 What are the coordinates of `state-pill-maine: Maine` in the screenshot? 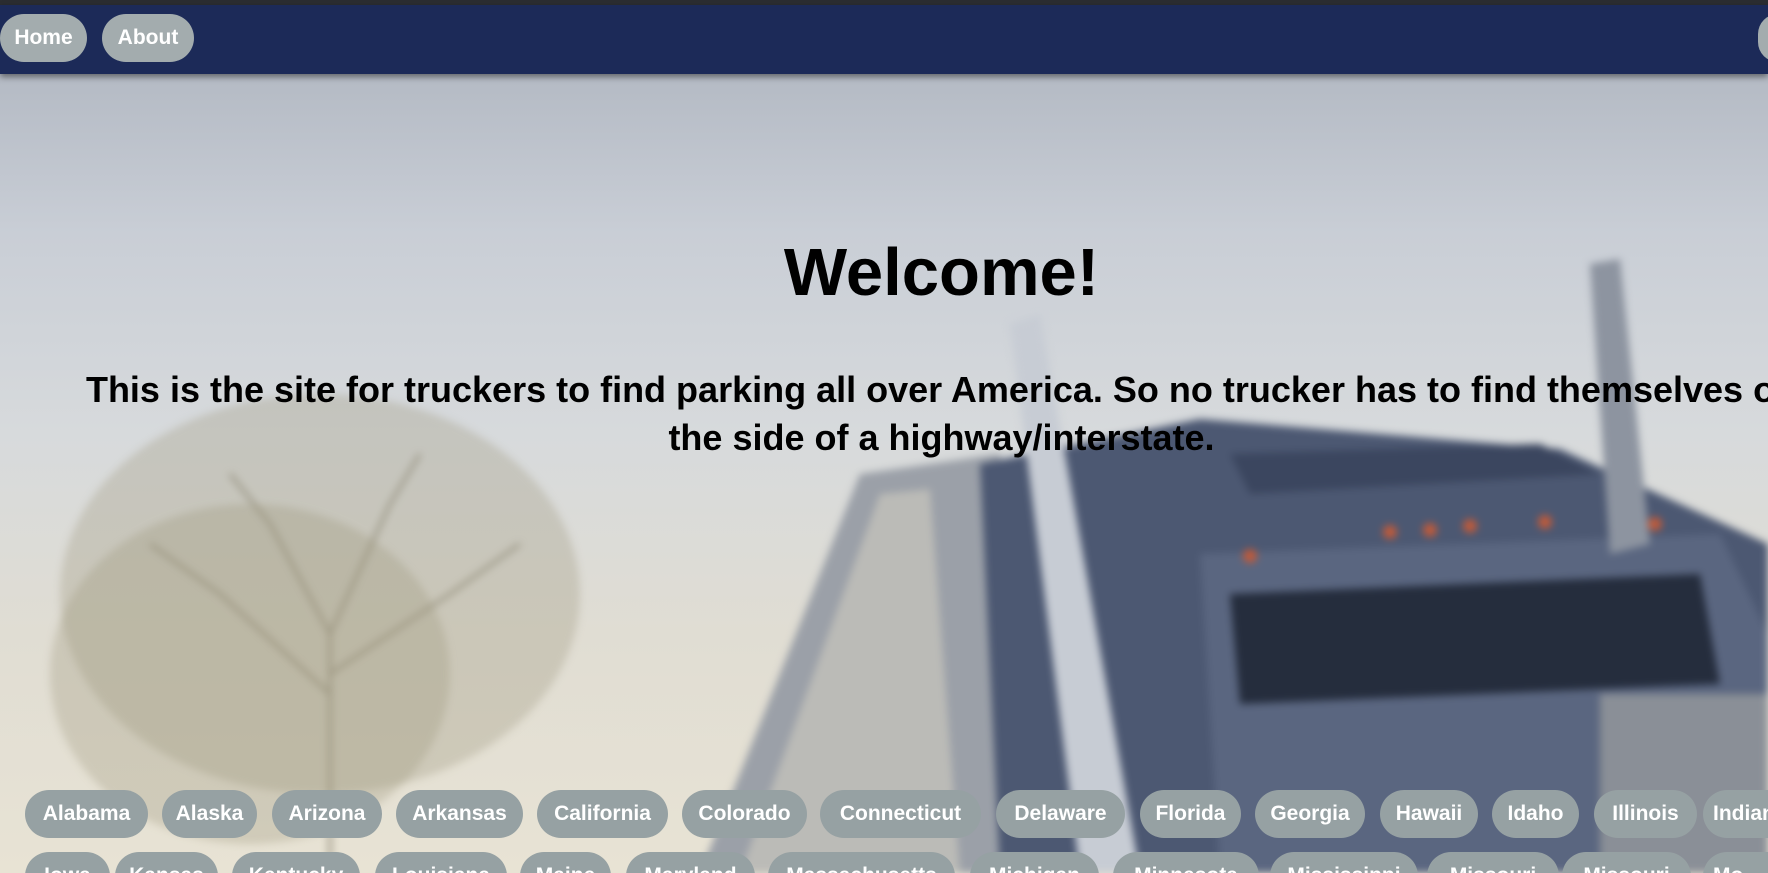 It's located at (565, 862).